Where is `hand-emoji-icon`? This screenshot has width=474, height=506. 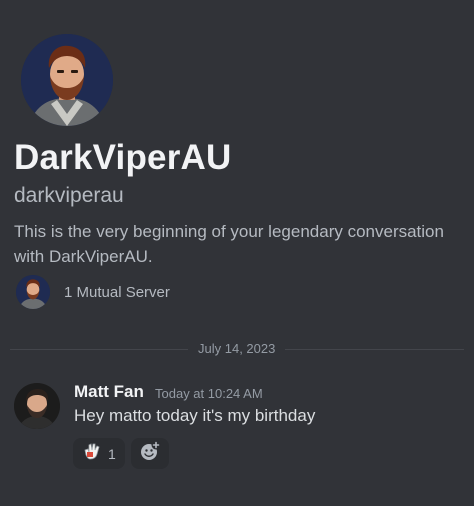
hand-emoji-icon is located at coordinates (92, 453).